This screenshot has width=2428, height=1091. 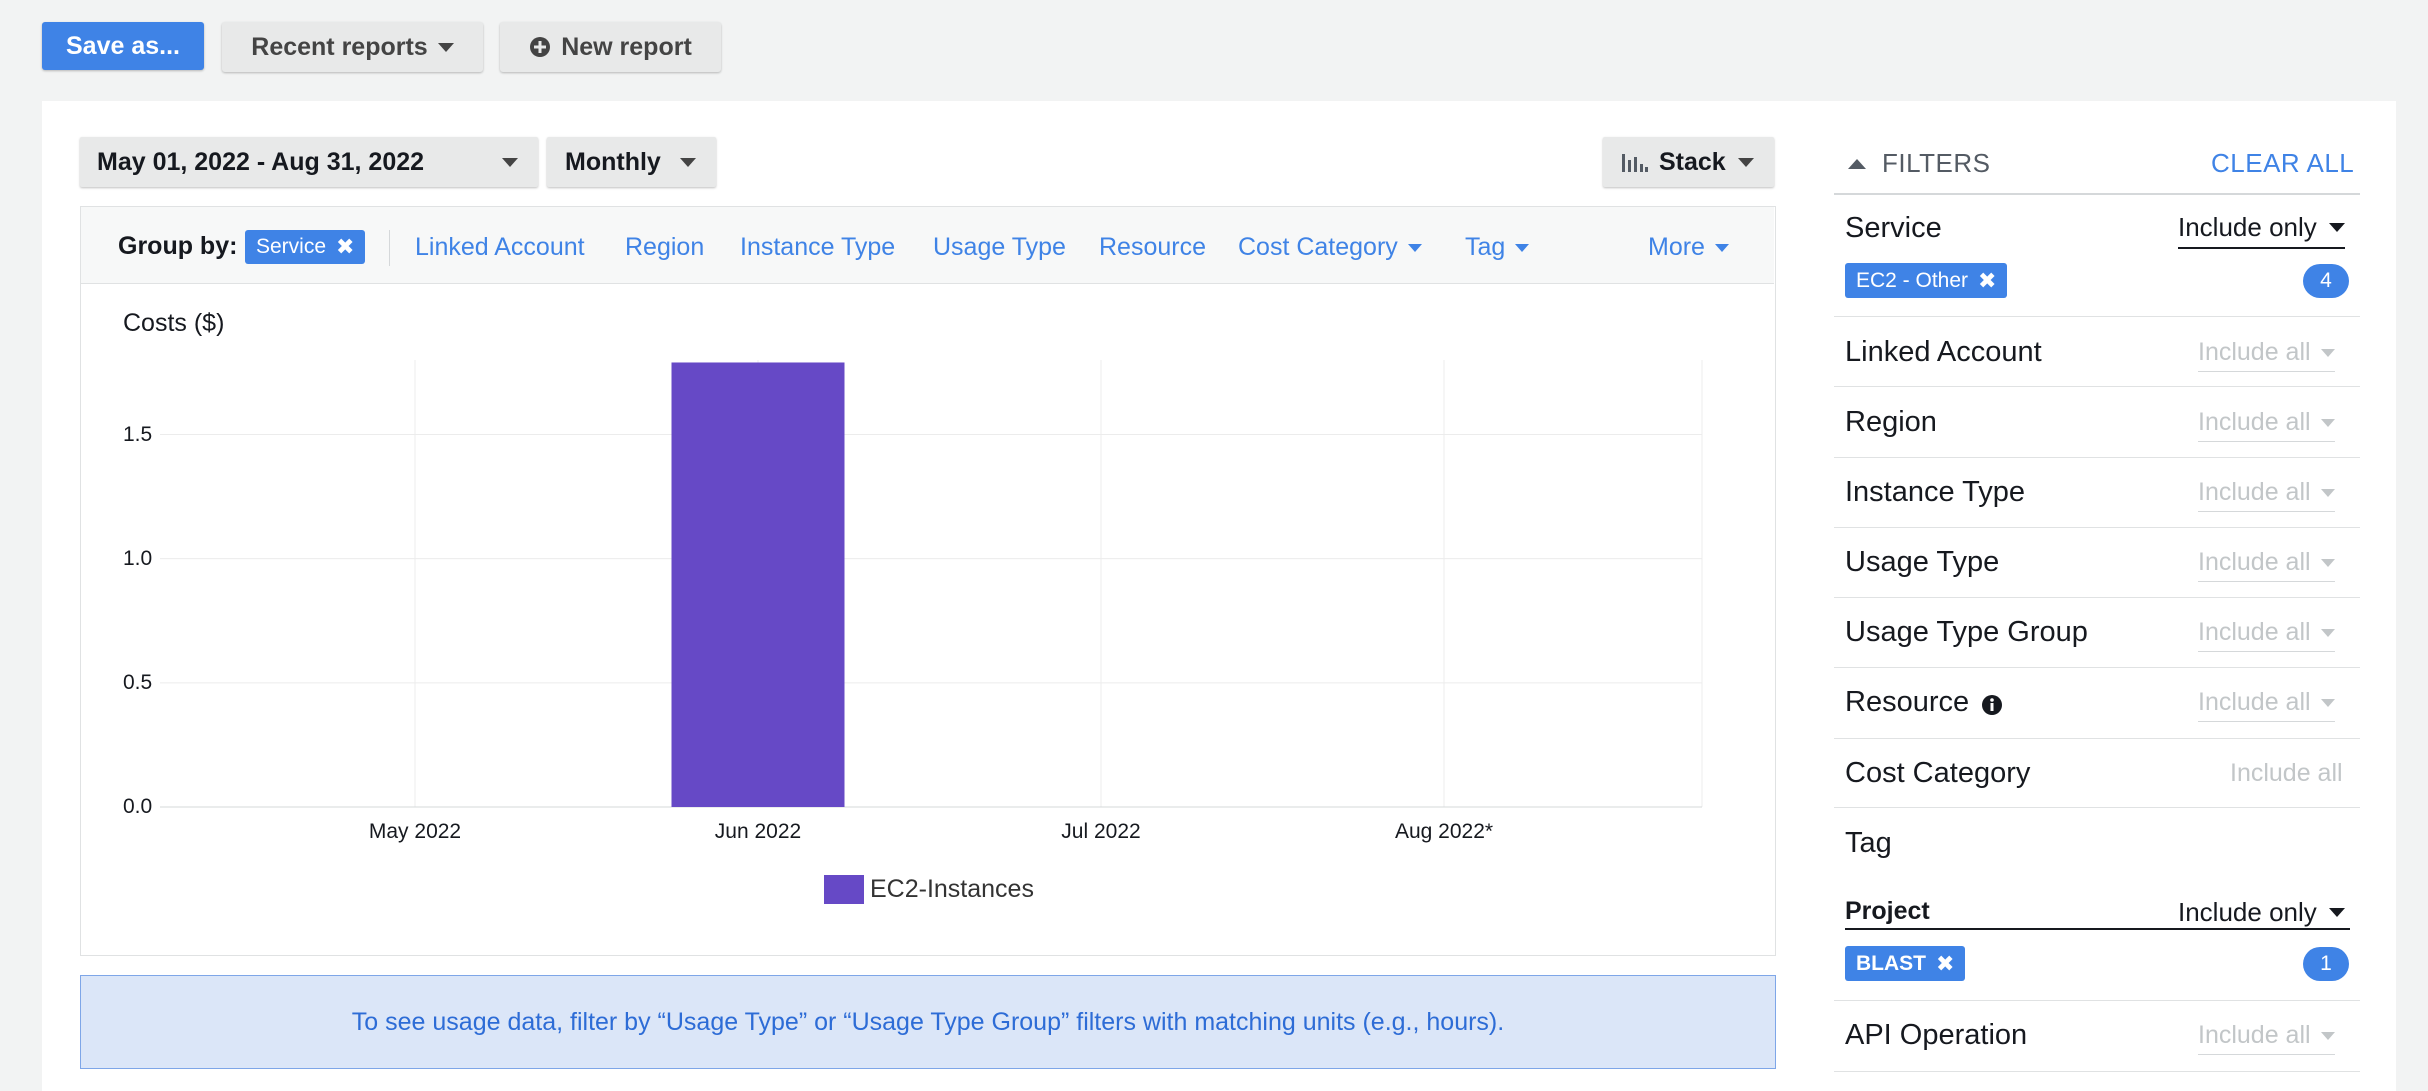 What do you see at coordinates (352, 47) in the screenshot?
I see `recent-reports-button: Recent reports` at bounding box center [352, 47].